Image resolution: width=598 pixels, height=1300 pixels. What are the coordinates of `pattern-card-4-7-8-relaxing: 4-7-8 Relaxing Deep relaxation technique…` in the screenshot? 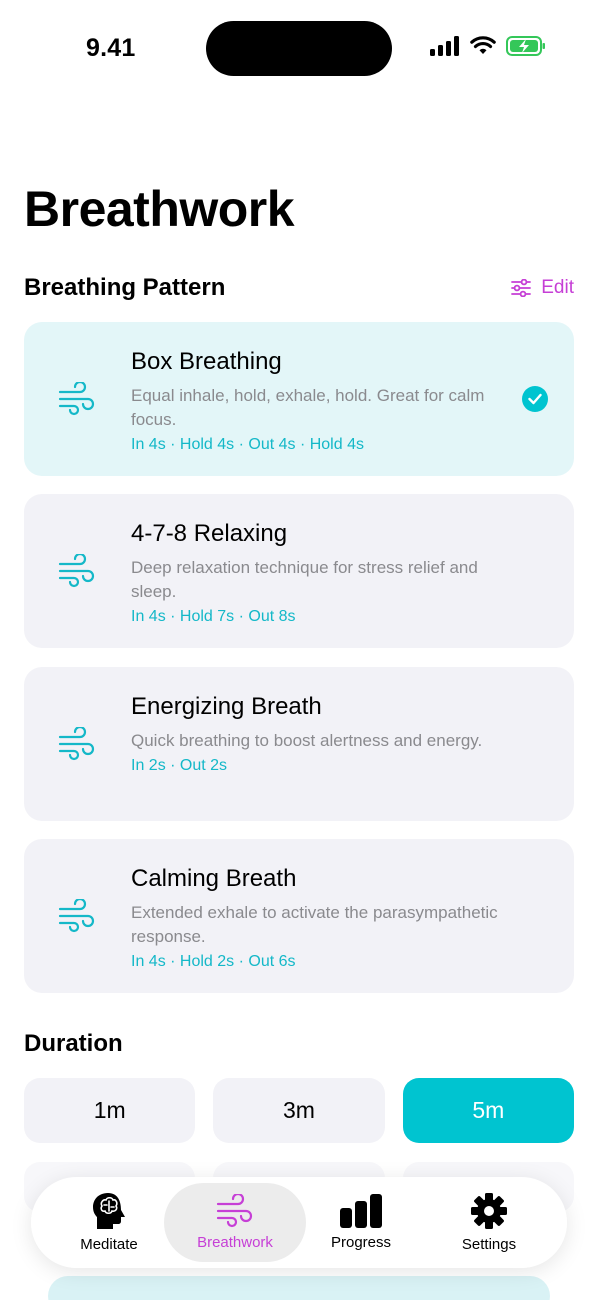 It's located at (299, 571).